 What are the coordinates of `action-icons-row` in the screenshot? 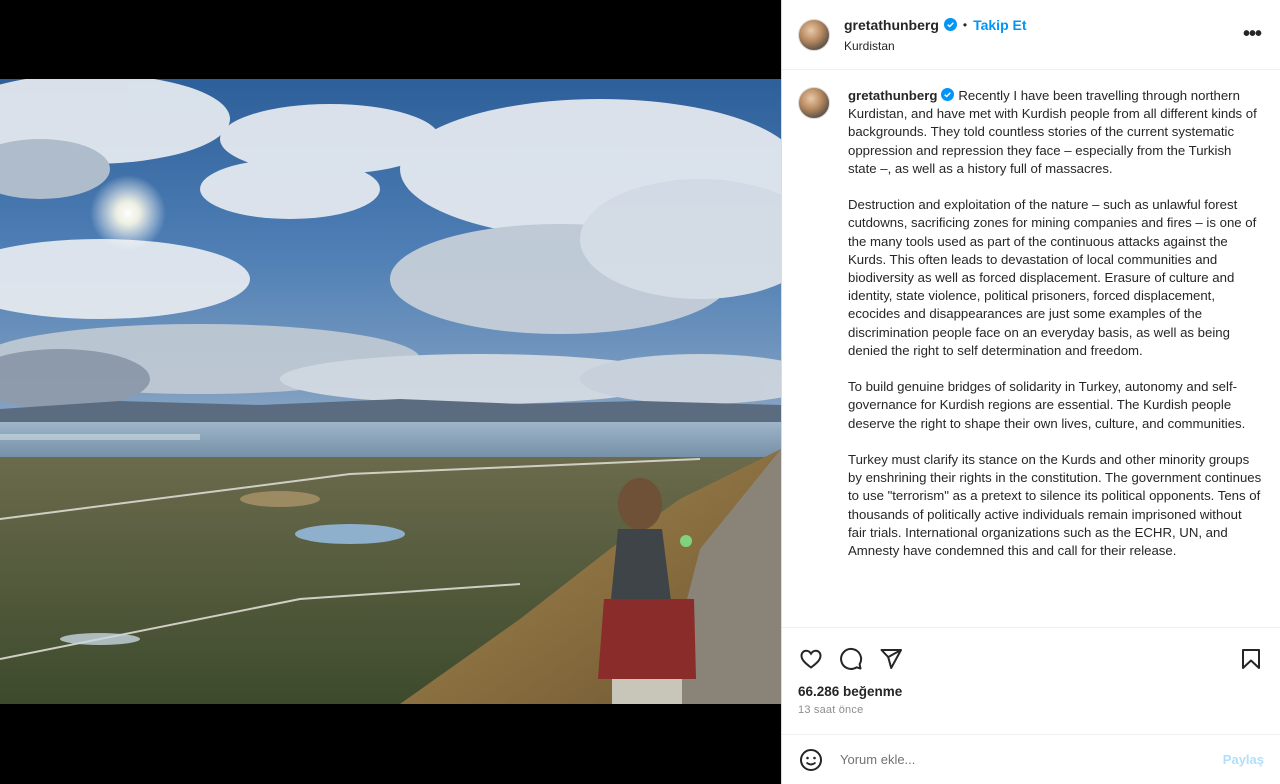 It's located at (1031, 653).